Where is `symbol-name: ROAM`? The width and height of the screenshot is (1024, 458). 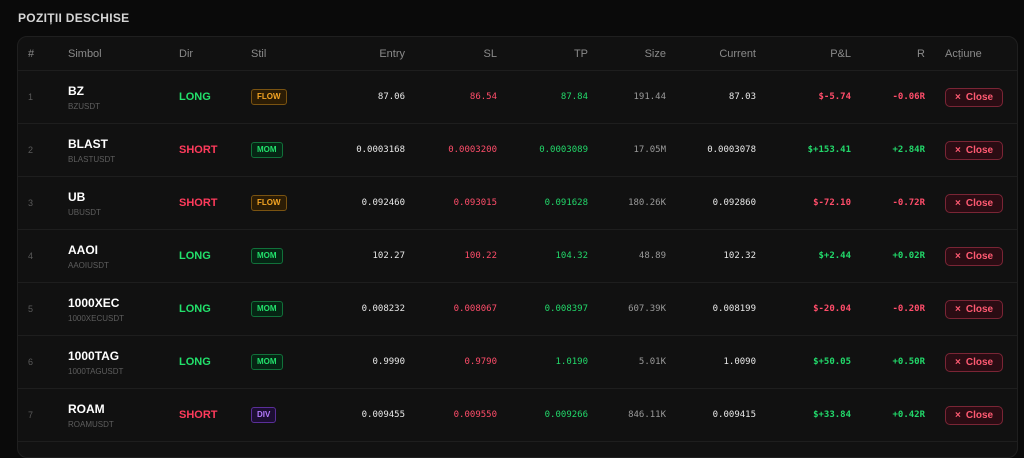 symbol-name: ROAM is located at coordinates (86, 408).